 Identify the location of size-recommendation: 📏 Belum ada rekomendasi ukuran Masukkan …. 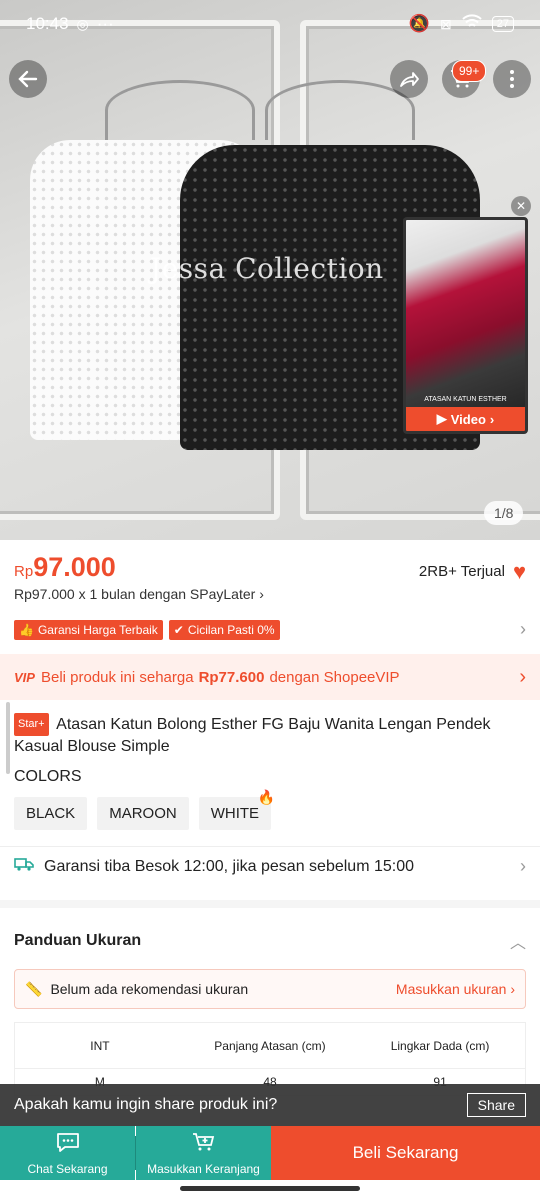
(270, 989).